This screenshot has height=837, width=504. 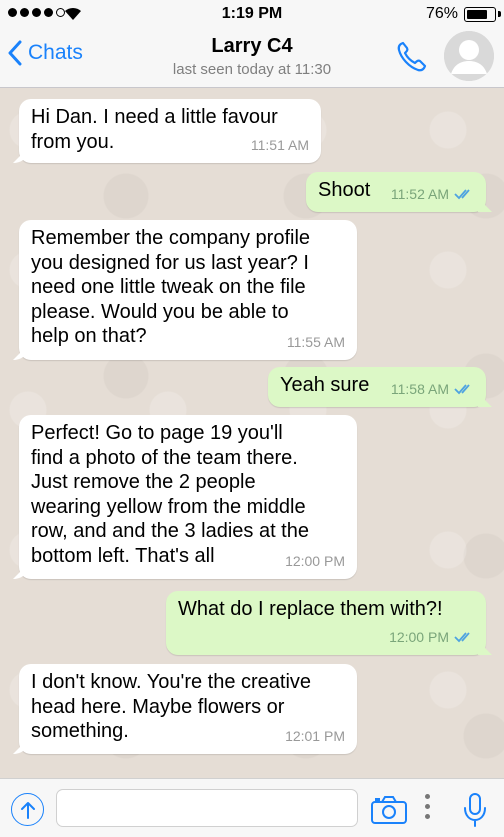 I want to click on camera-icon, so click(x=389, y=810).